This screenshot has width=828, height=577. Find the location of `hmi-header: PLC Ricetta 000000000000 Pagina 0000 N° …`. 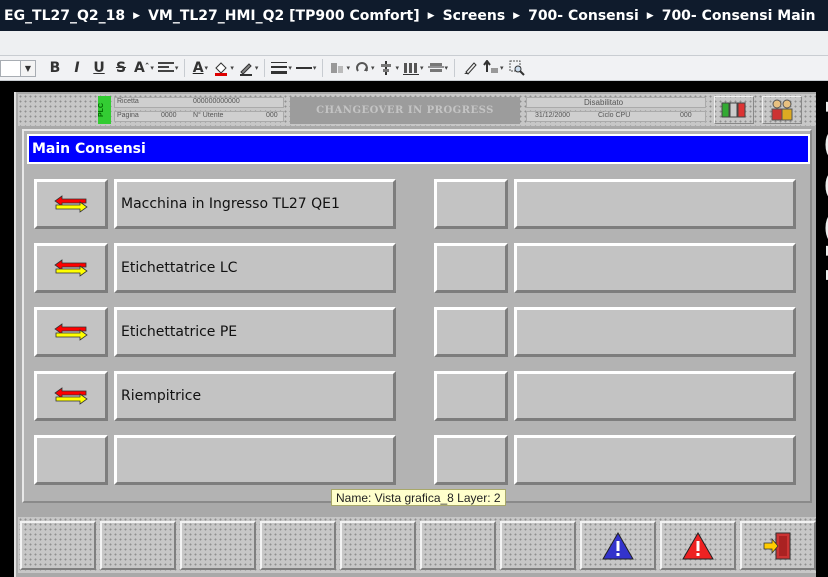

hmi-header: PLC Ricetta 000000000000 Pagina 0000 N° … is located at coordinates (417, 110).